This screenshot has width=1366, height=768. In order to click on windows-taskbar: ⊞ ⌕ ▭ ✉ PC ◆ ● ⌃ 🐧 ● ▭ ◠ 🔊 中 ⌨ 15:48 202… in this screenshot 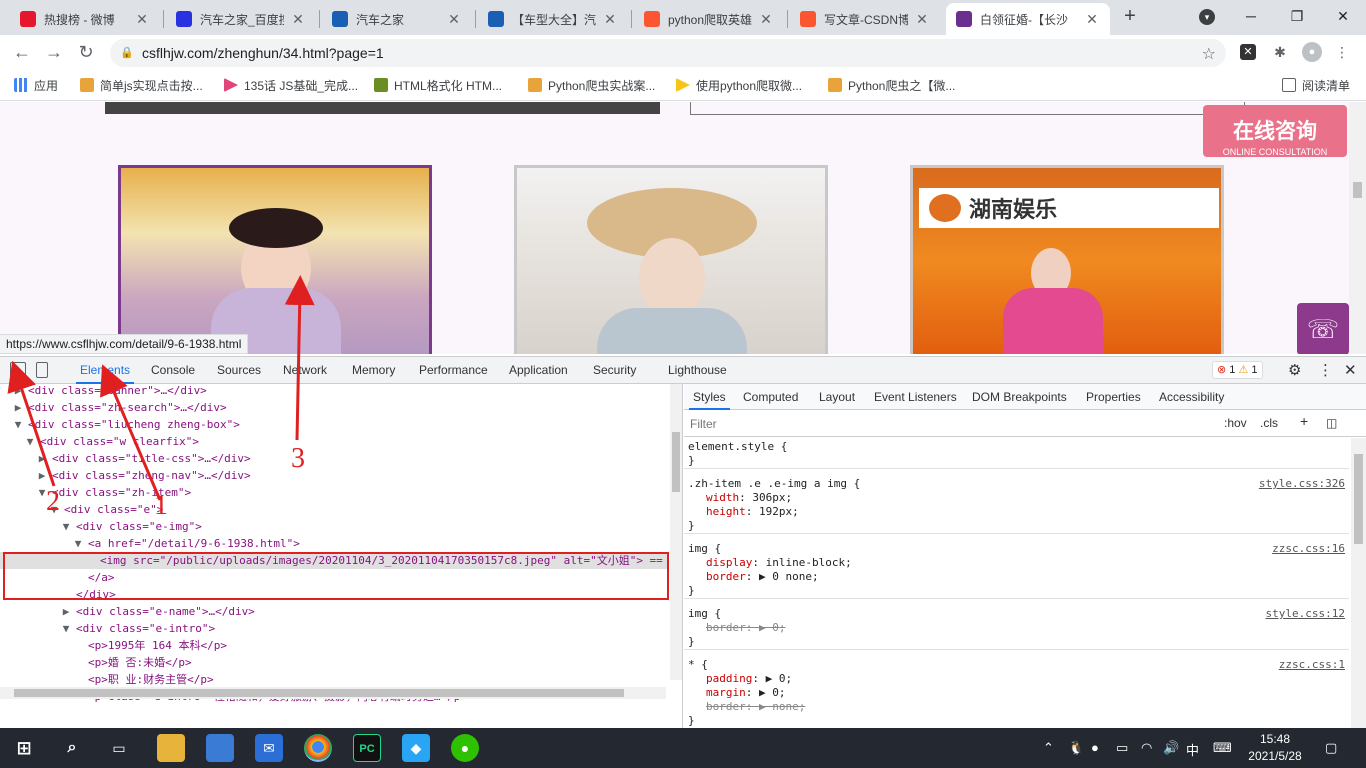, I will do `click(683, 748)`.